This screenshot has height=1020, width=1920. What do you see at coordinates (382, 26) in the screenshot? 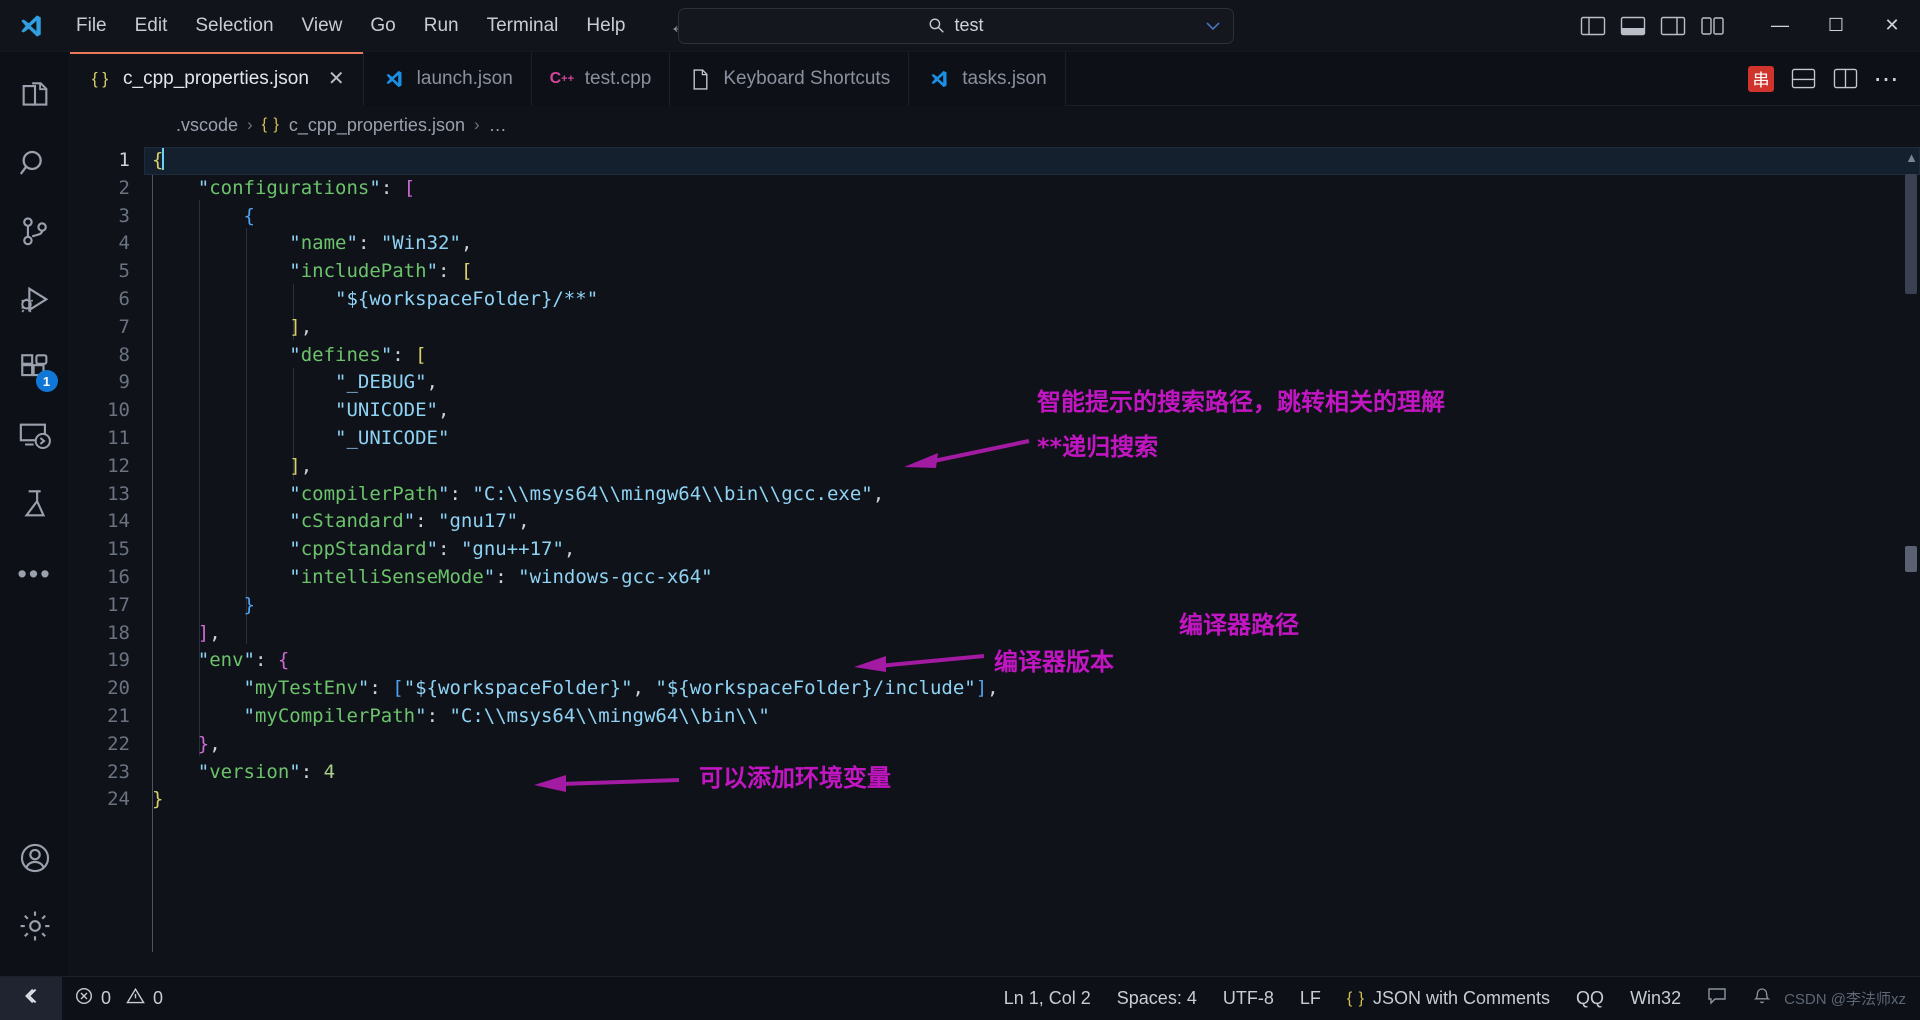
I see `menu-go: Go` at bounding box center [382, 26].